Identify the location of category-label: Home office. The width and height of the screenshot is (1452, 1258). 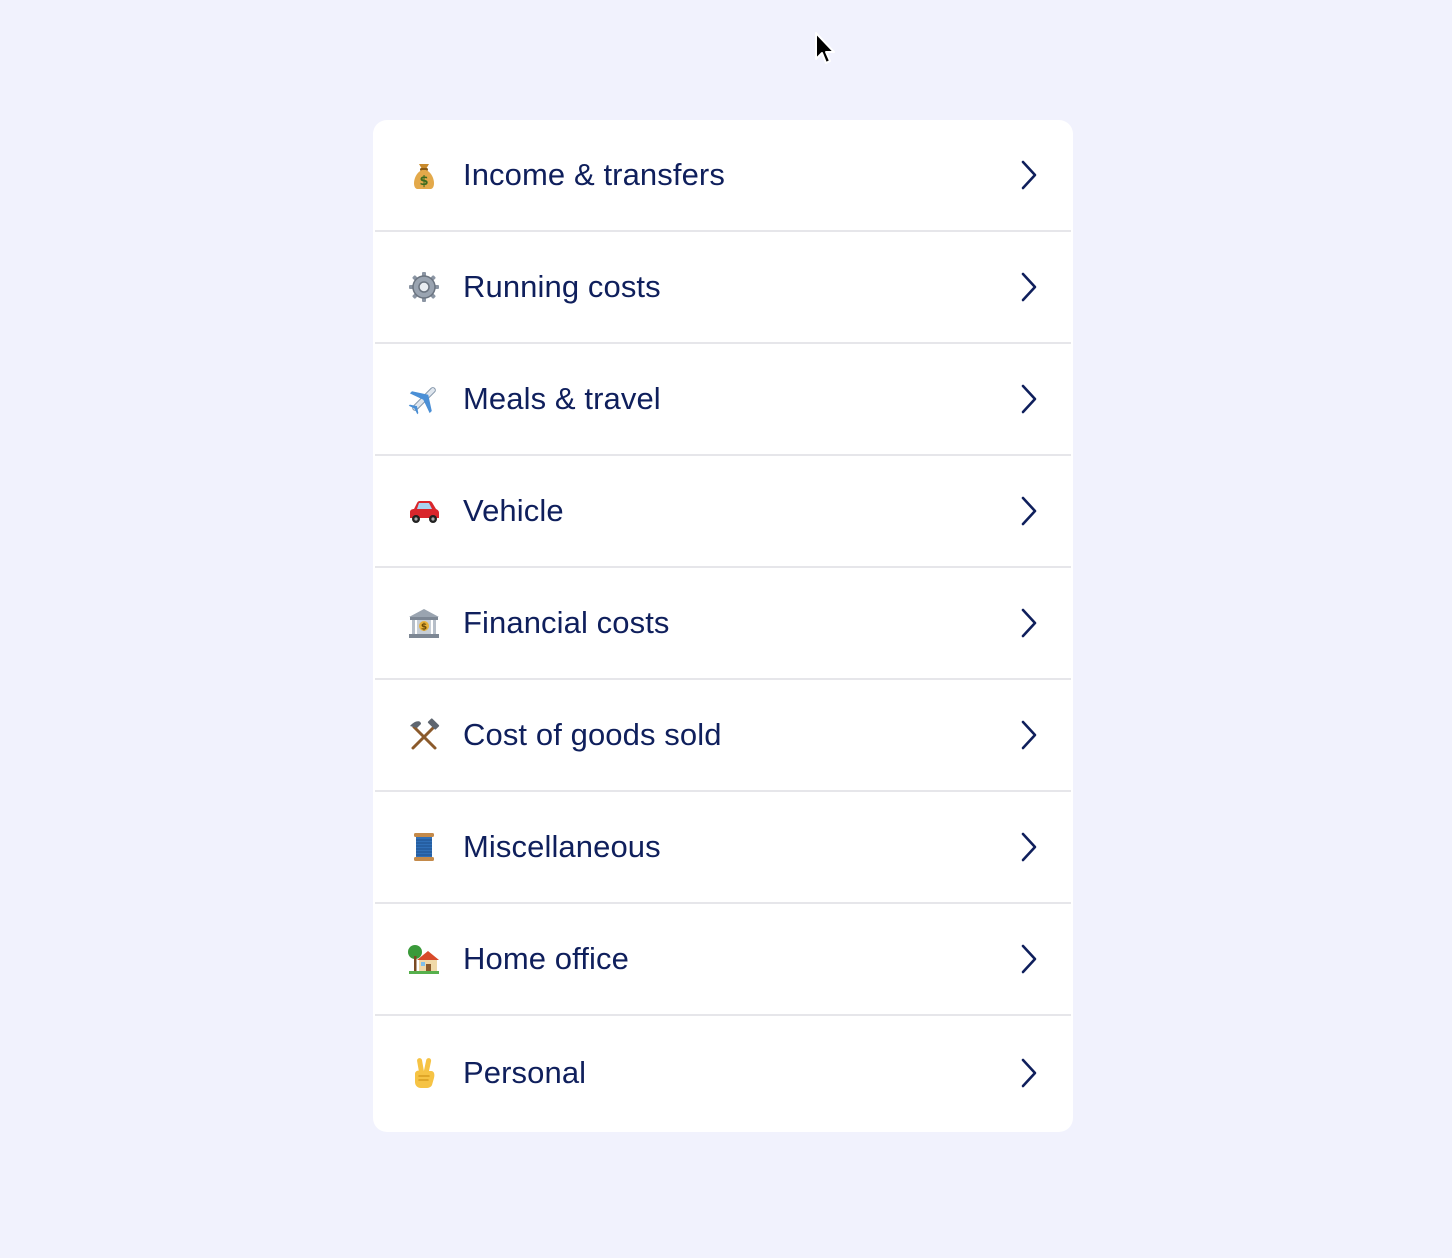
(546, 958).